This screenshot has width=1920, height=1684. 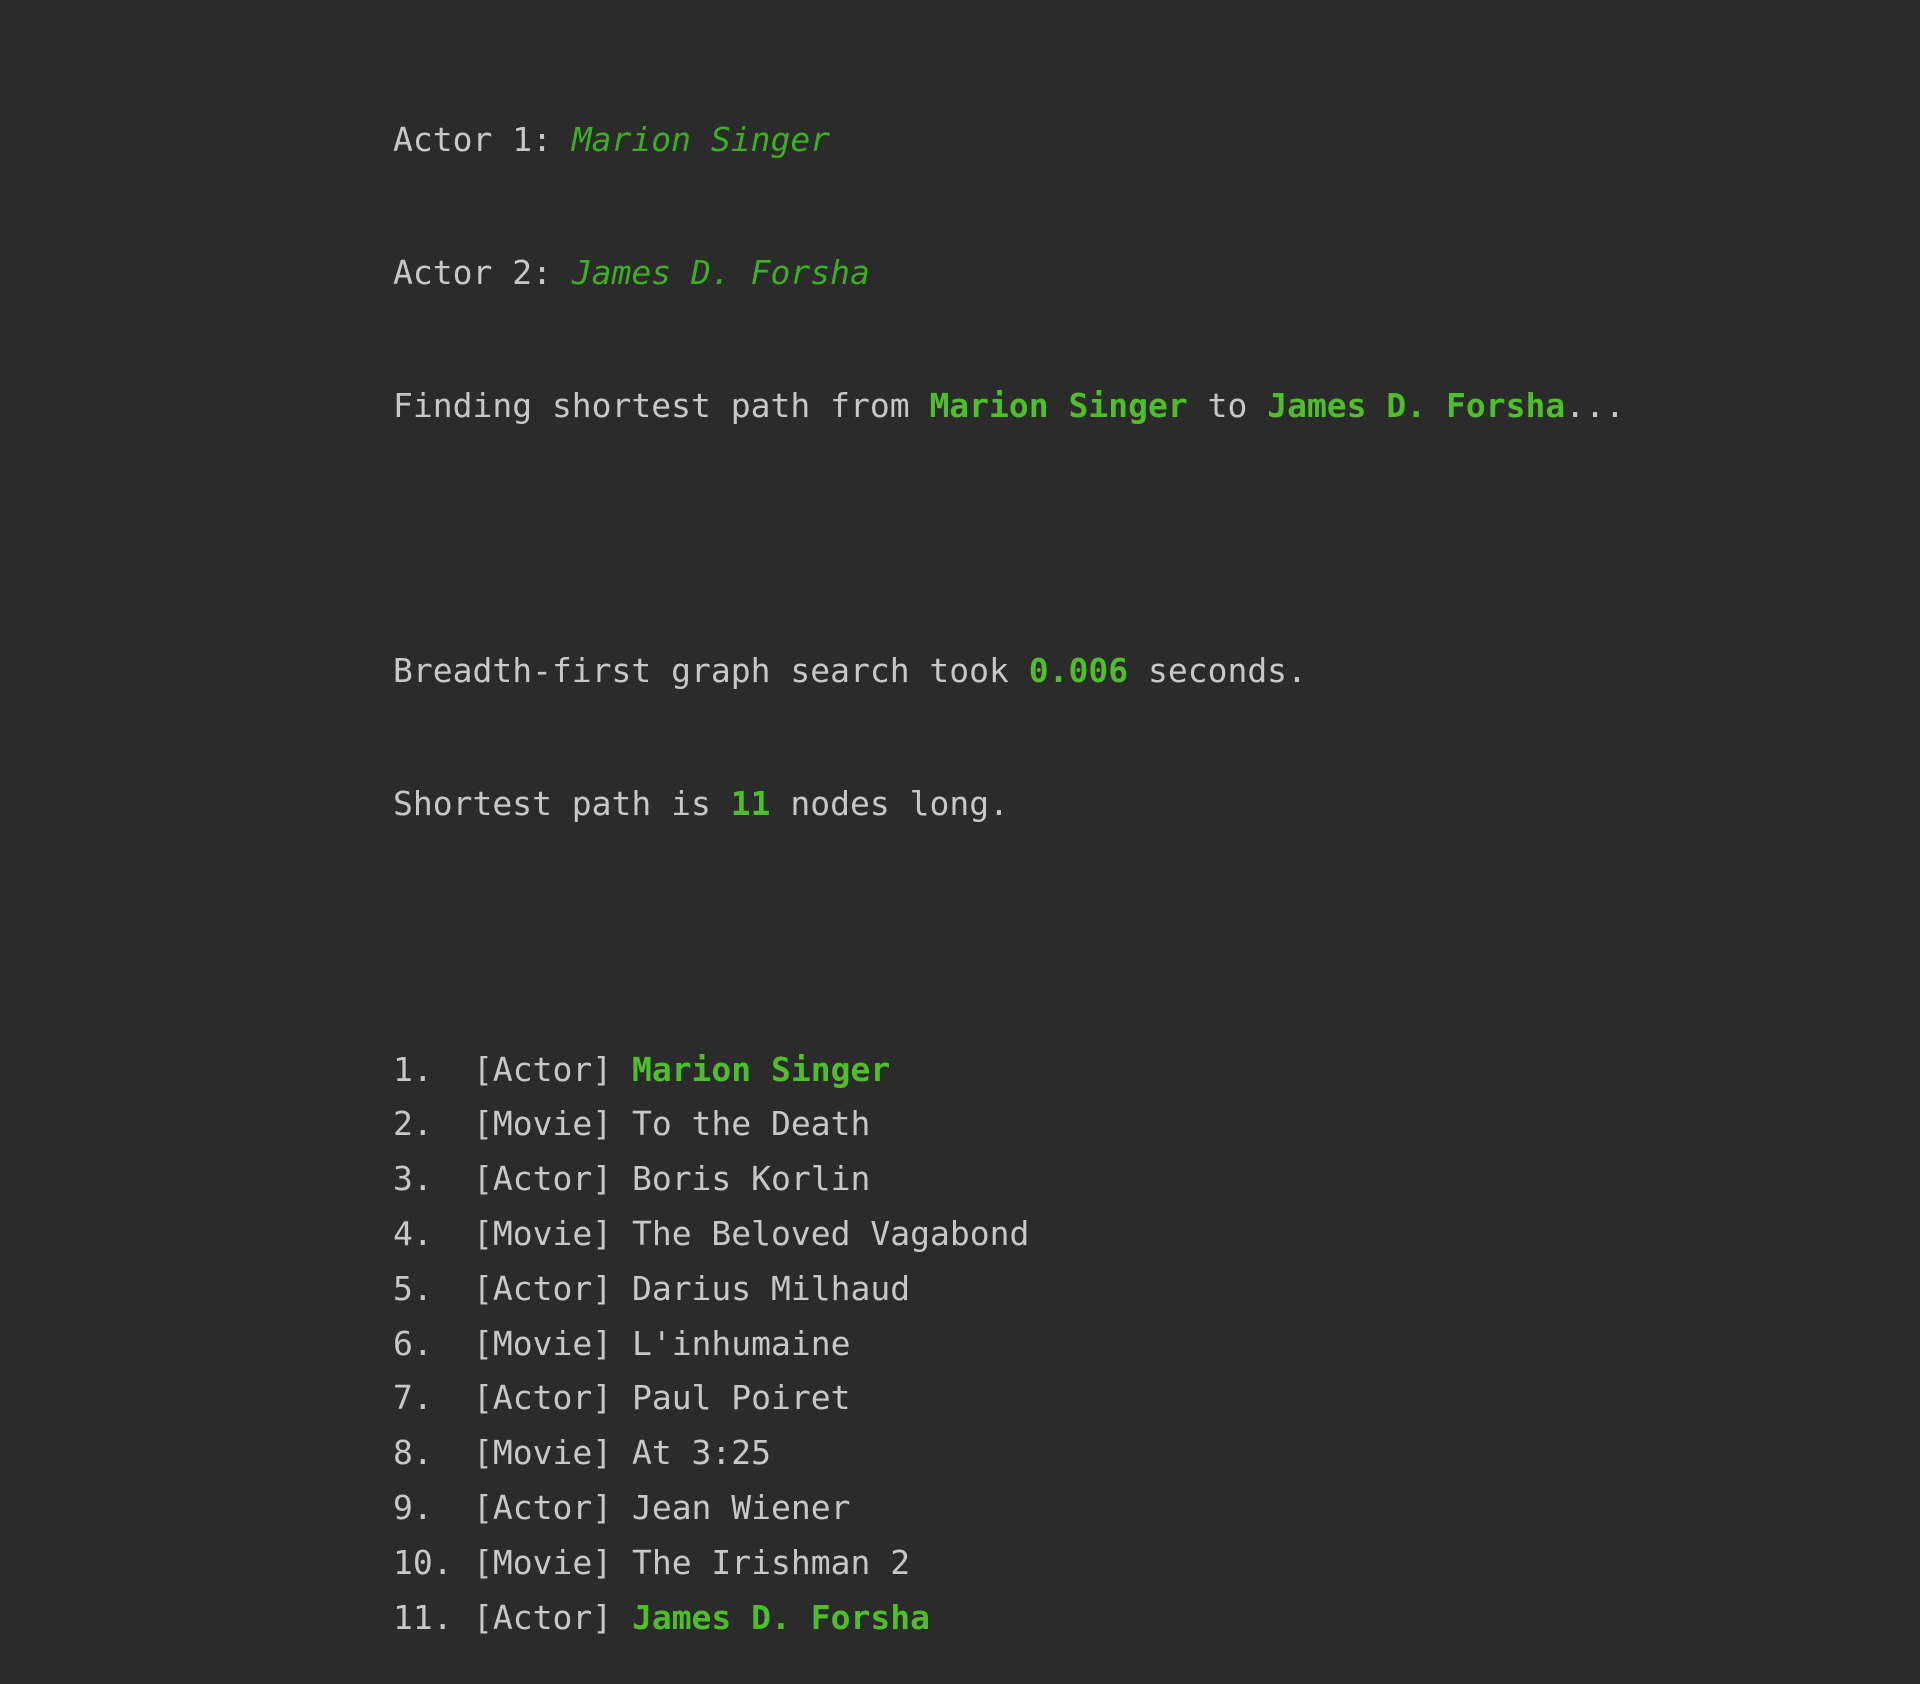 I want to click on path-suffix: nodes long., so click(x=889, y=803).